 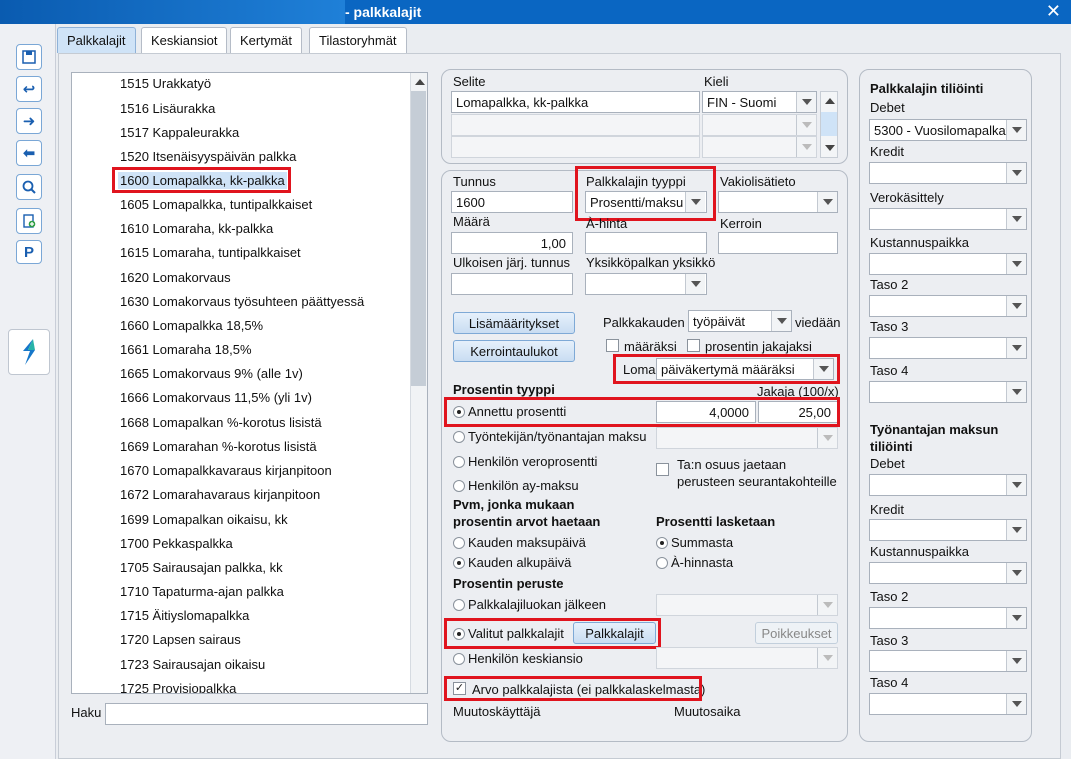 What do you see at coordinates (827, 438) in the screenshot?
I see `tyontekijan-dropdown-icon` at bounding box center [827, 438].